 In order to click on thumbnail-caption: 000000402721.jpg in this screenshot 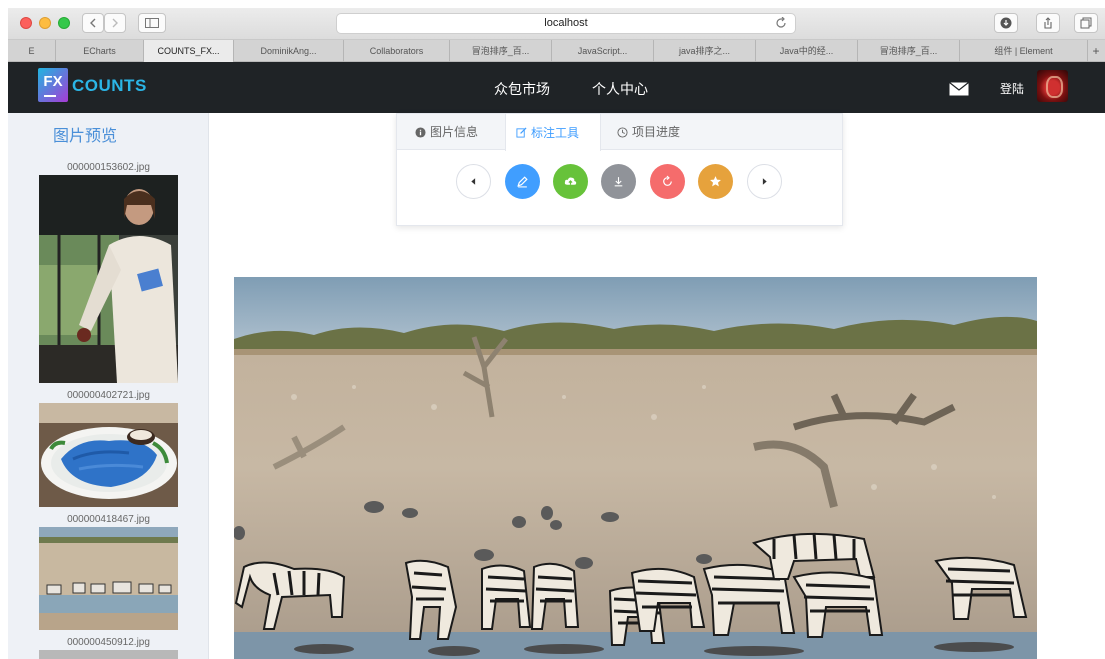, I will do `click(108, 395)`.